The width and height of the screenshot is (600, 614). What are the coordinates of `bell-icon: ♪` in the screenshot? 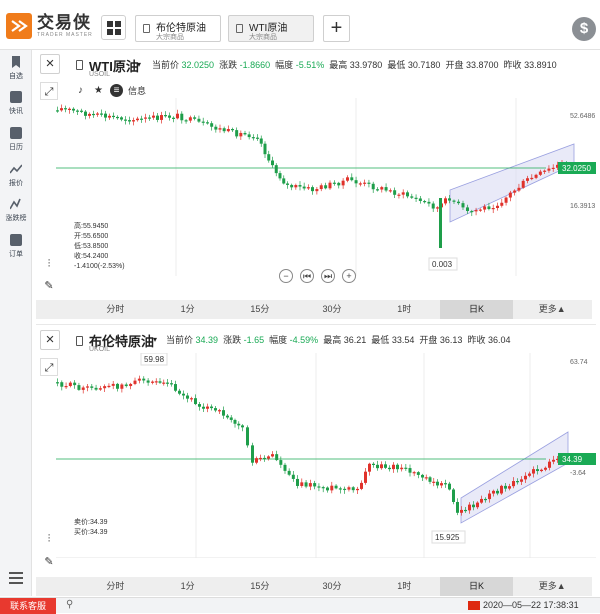 It's located at (80, 90).